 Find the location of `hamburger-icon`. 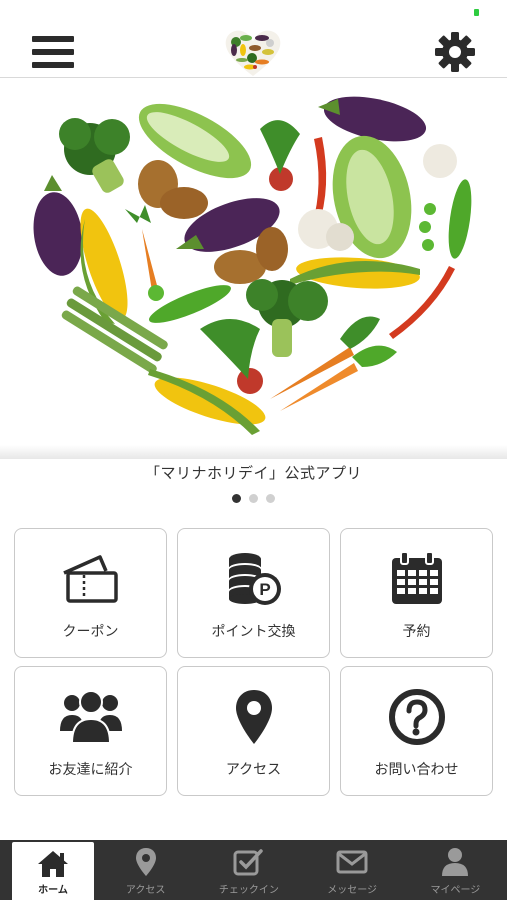

hamburger-icon is located at coordinates (53, 39).